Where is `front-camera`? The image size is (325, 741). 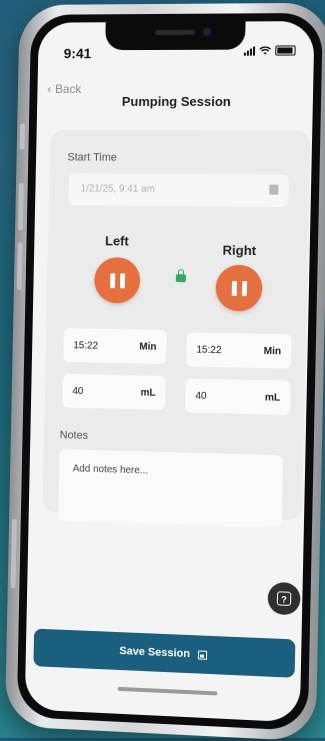 front-camera is located at coordinates (207, 31).